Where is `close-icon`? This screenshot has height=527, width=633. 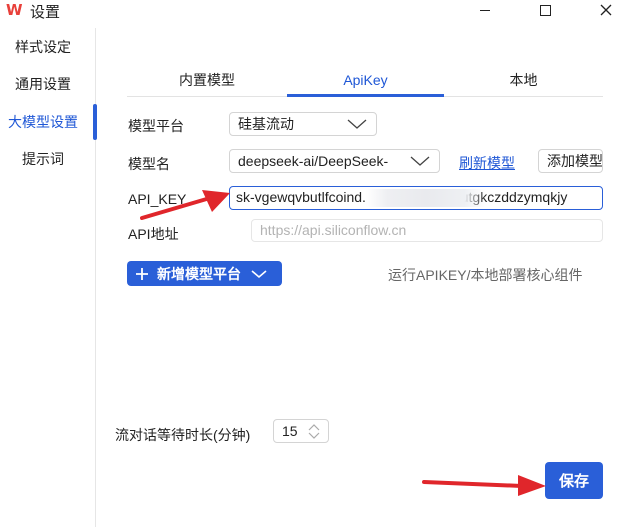 close-icon is located at coordinates (606, 10).